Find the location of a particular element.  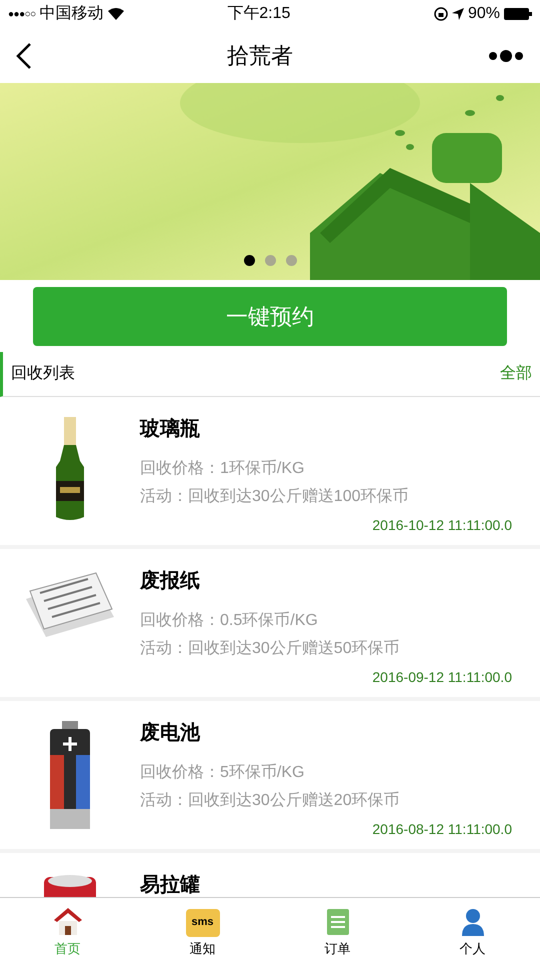

sms-icon: sms is located at coordinates (203, 922).